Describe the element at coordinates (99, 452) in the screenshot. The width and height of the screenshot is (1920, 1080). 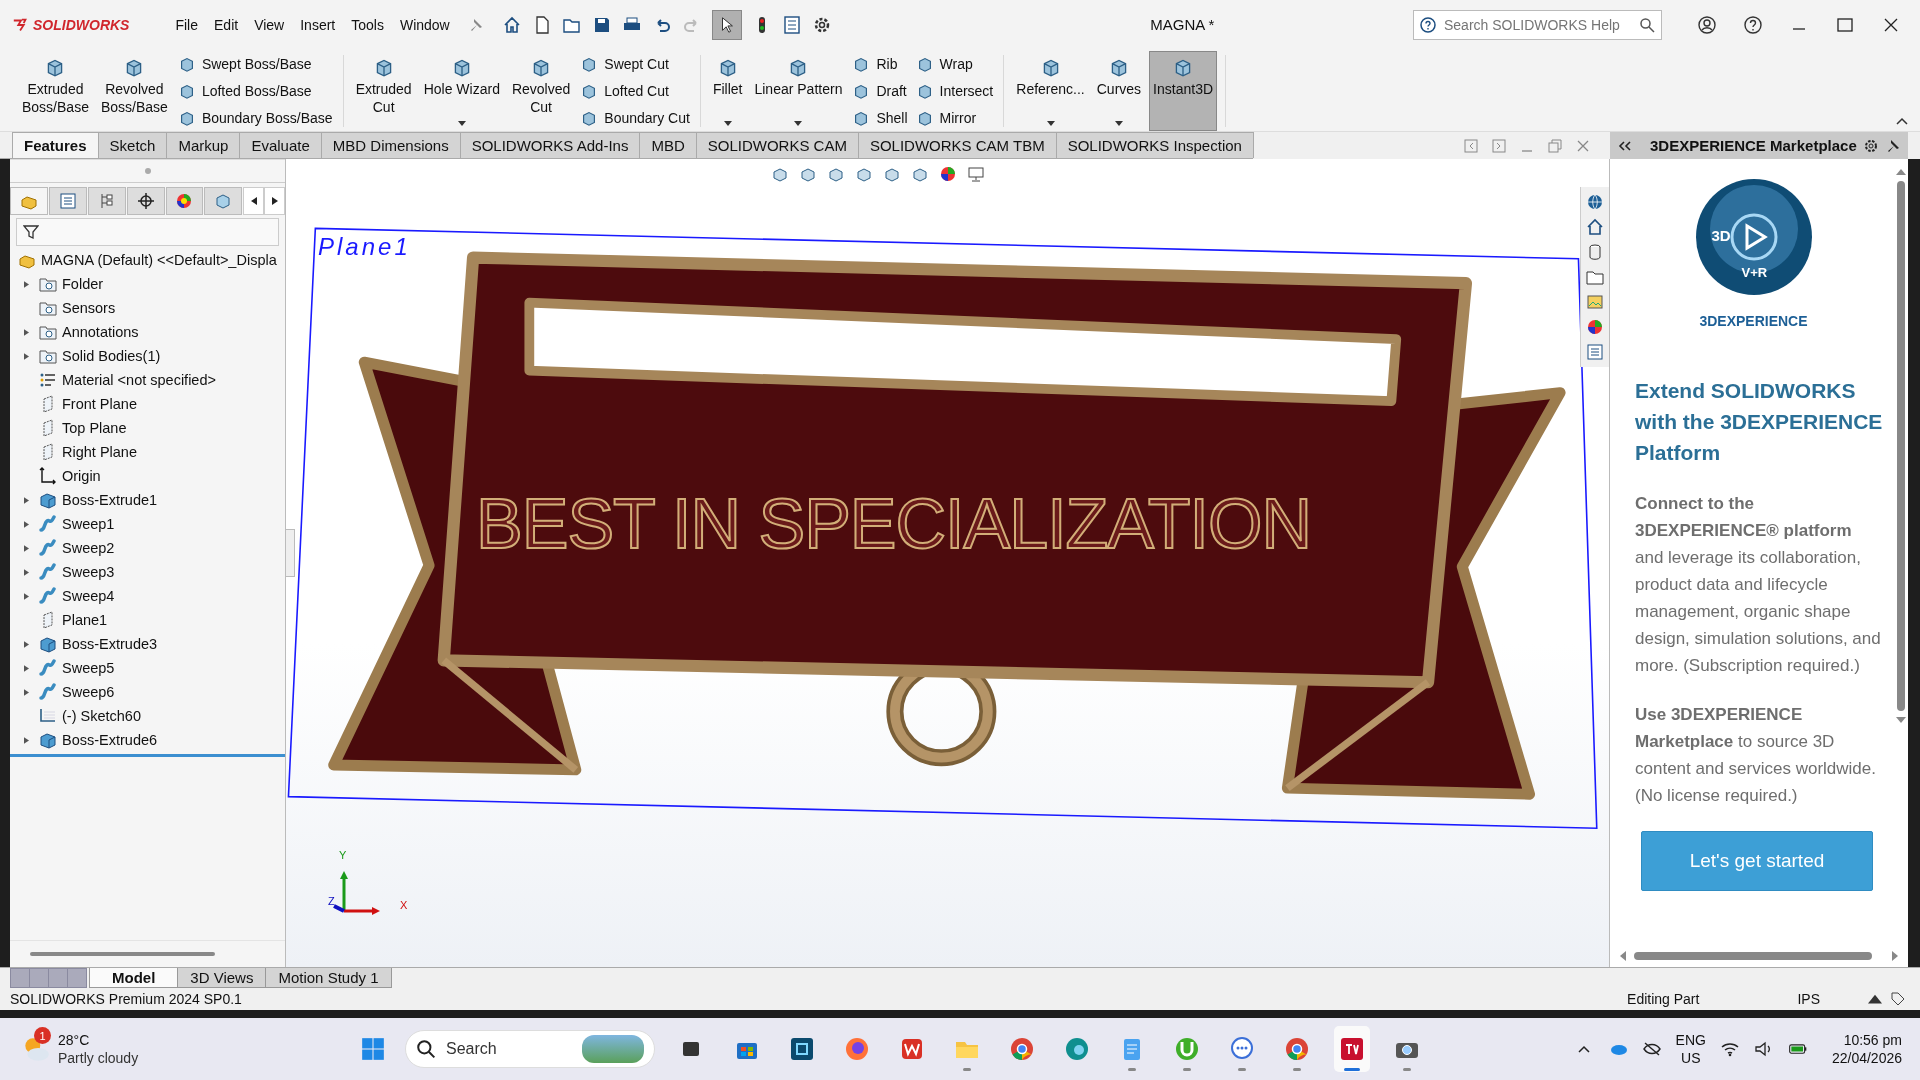
I see `tree-item: Right Plane` at that location.